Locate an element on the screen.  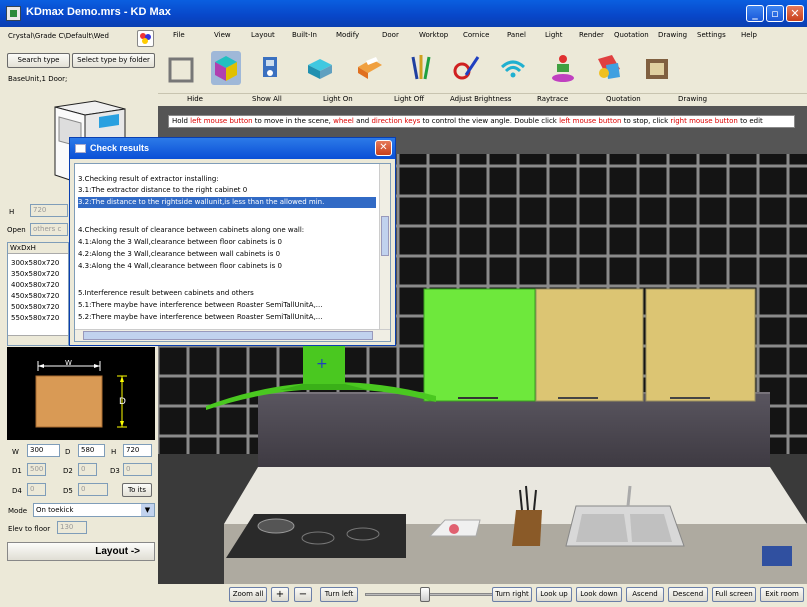
d4-field: 0 is located at coordinates (36, 489).